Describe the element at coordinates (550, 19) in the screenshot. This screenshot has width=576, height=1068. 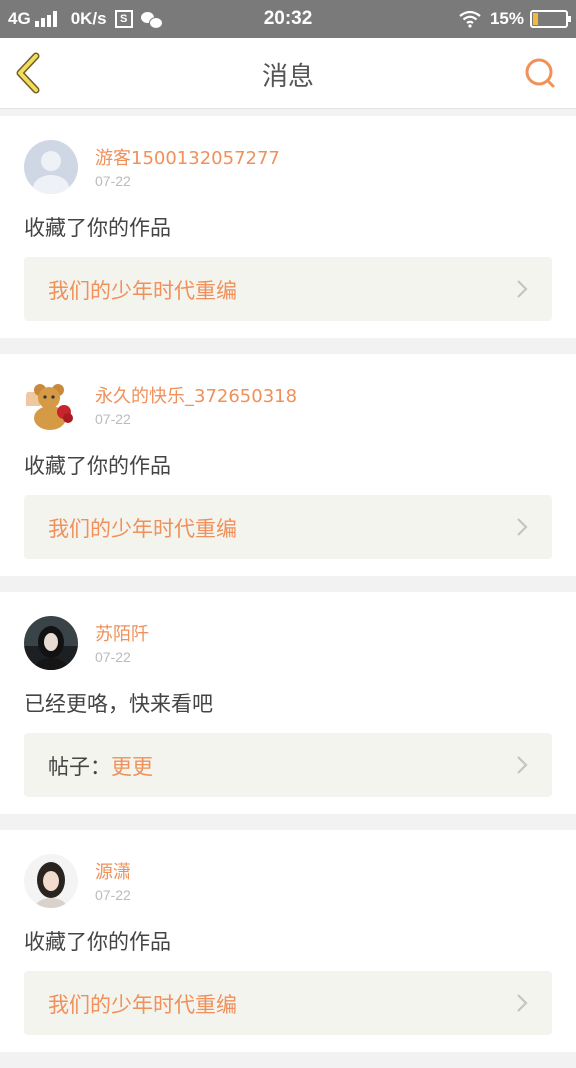
I see `battery-icon` at that location.